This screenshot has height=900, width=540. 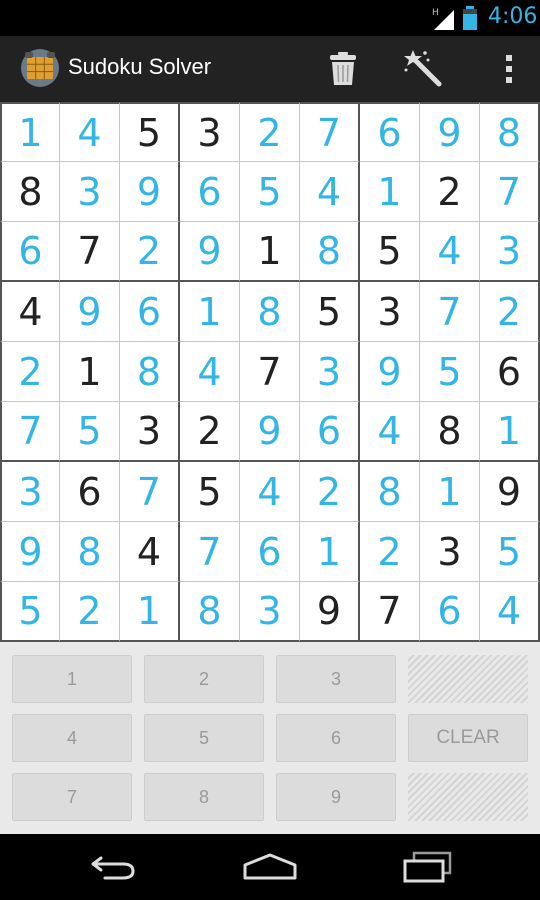 What do you see at coordinates (204, 679) in the screenshot?
I see `key-2: 2` at bounding box center [204, 679].